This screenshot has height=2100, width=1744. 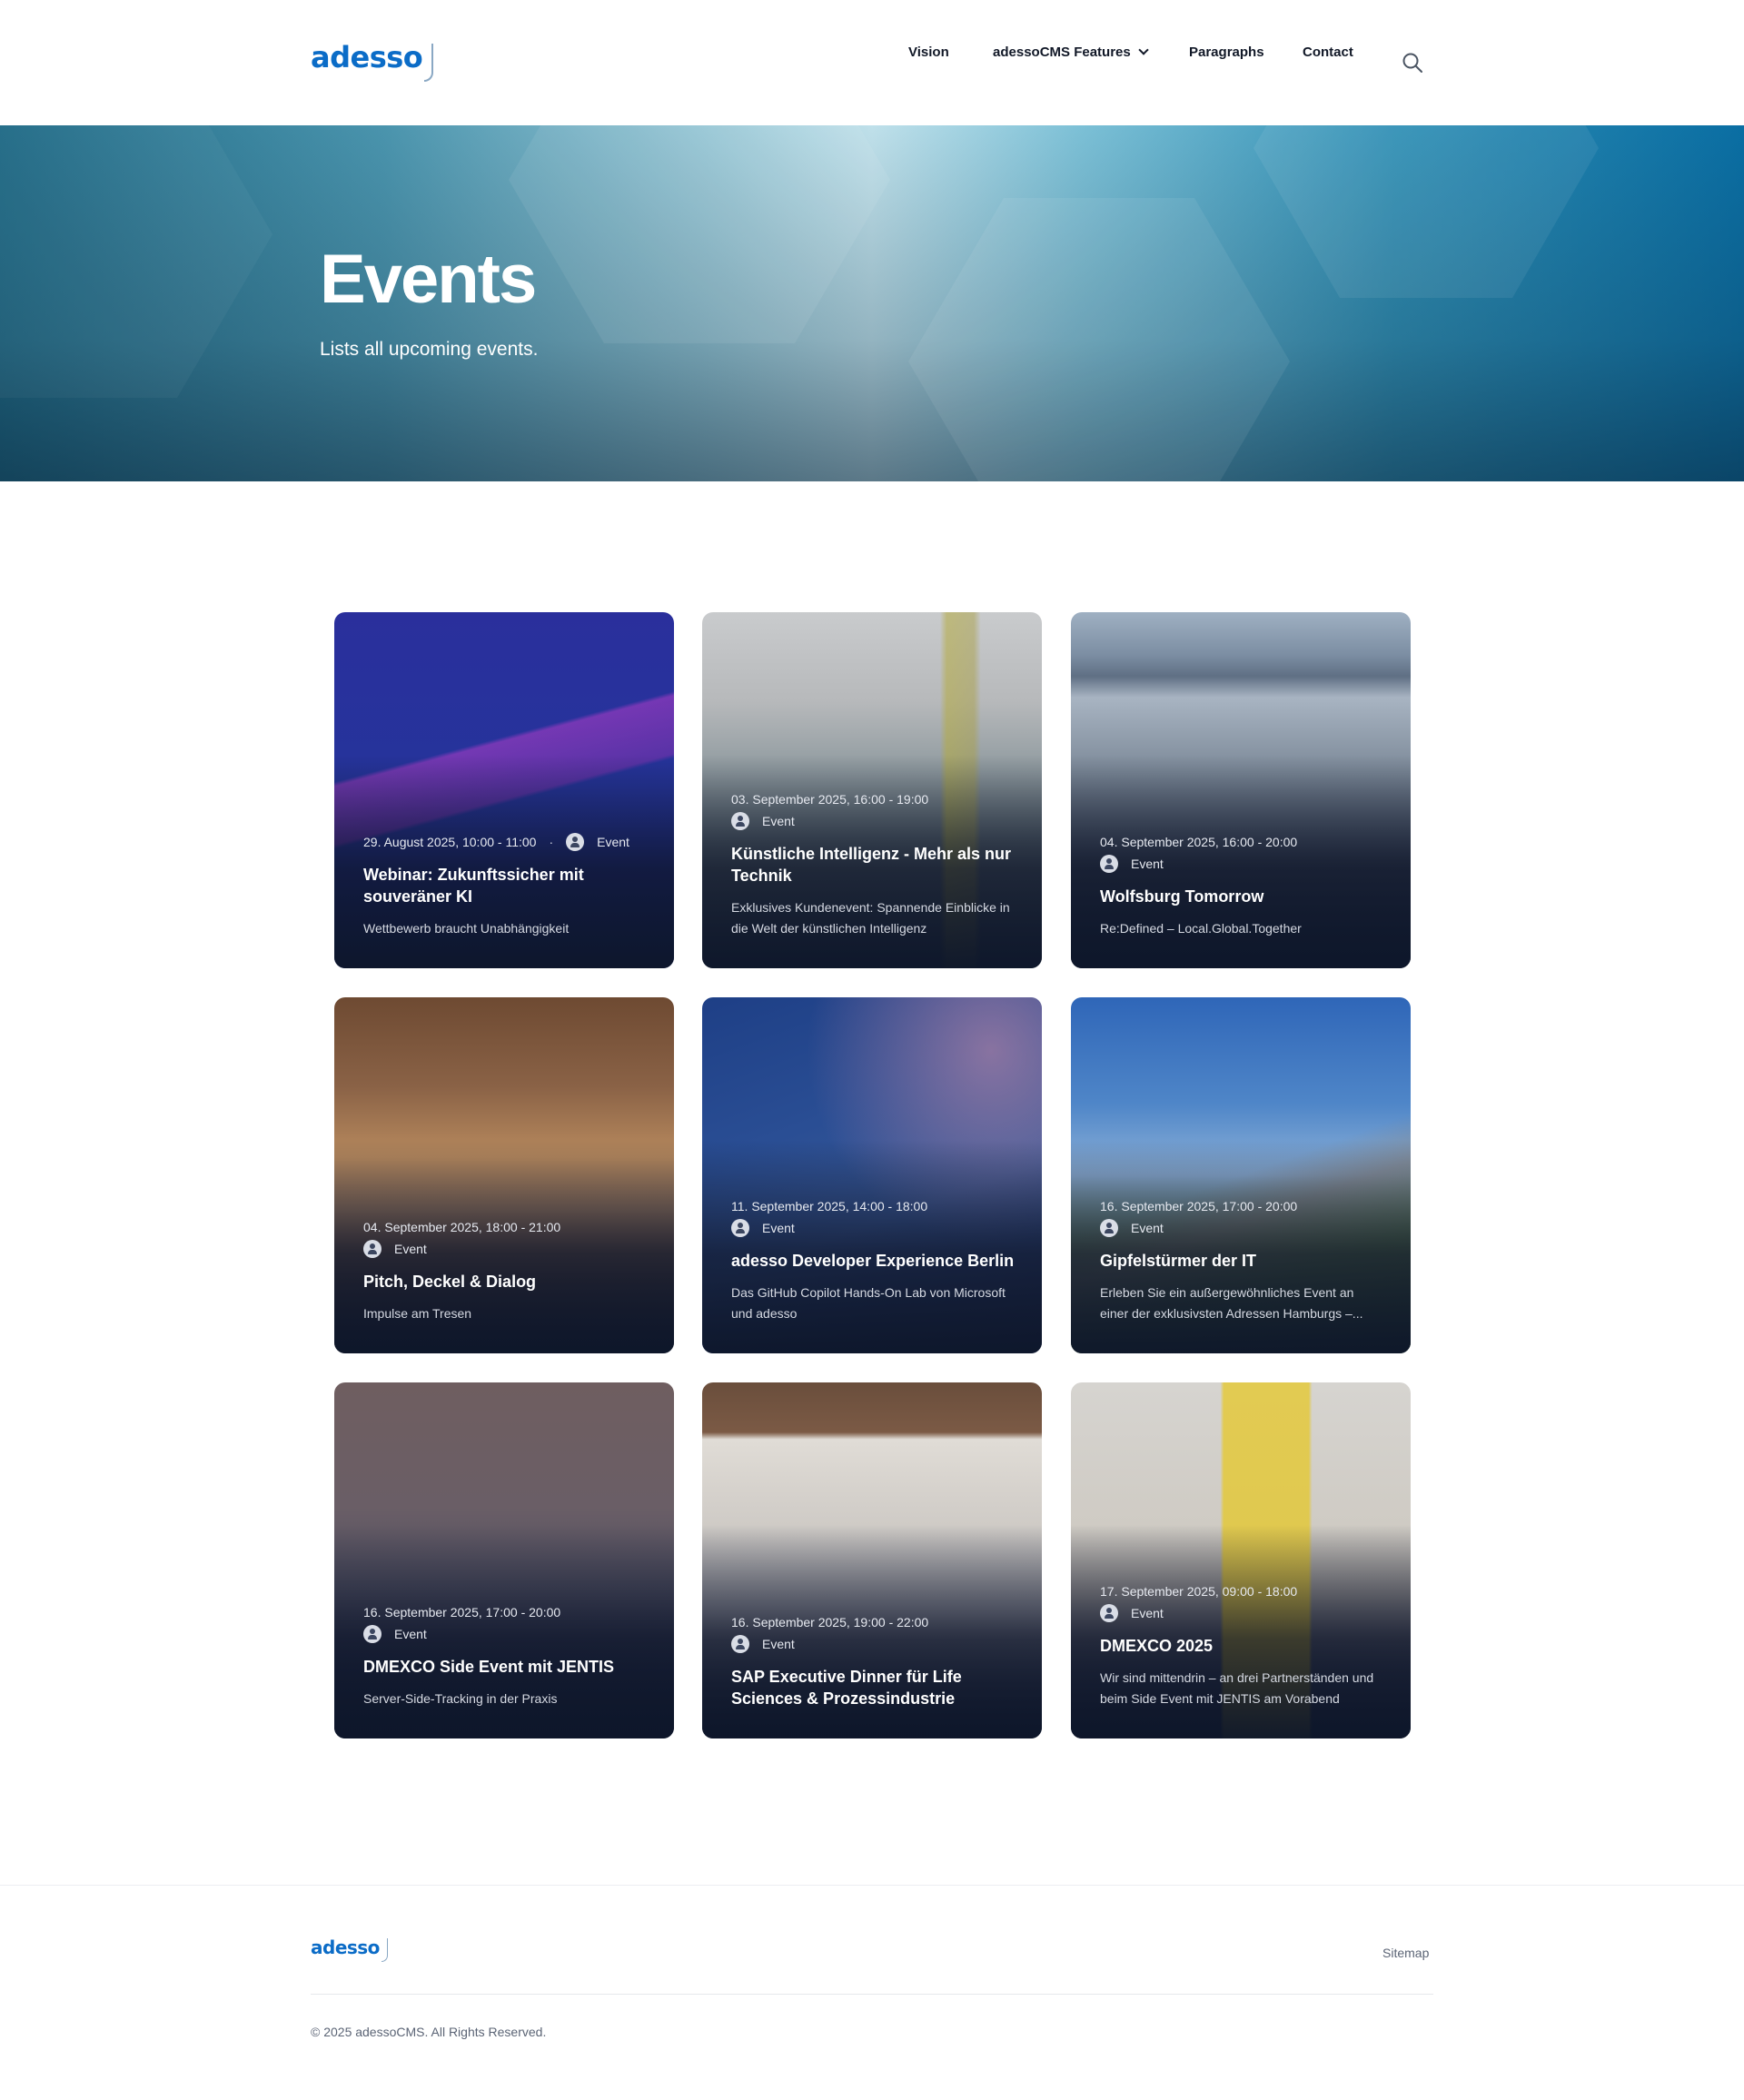 What do you see at coordinates (1143, 49) in the screenshot?
I see `chevron-down-icon` at bounding box center [1143, 49].